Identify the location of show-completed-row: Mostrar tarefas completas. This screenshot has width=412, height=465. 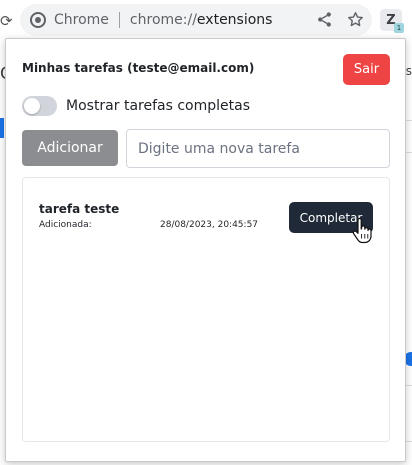
(136, 106).